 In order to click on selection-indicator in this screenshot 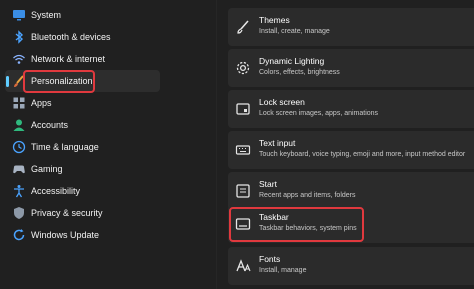, I will do `click(7, 81)`.